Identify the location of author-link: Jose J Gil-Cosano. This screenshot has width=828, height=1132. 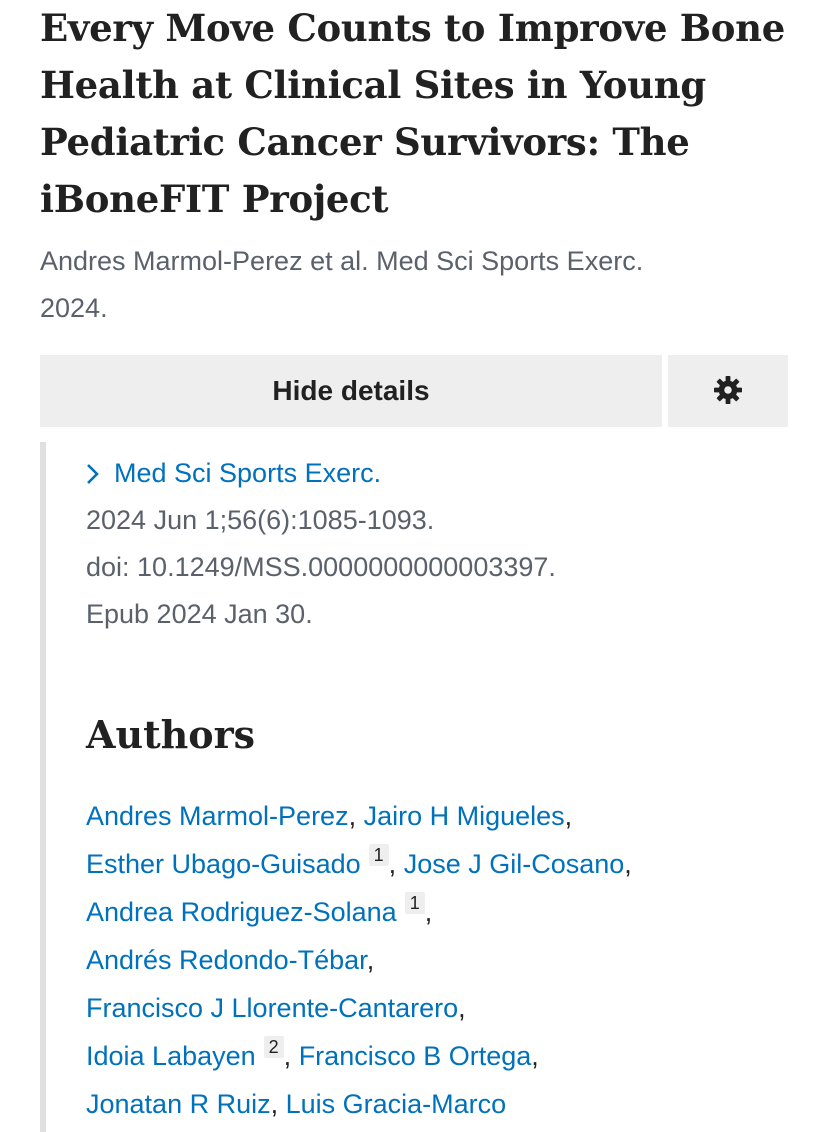
(514, 864).